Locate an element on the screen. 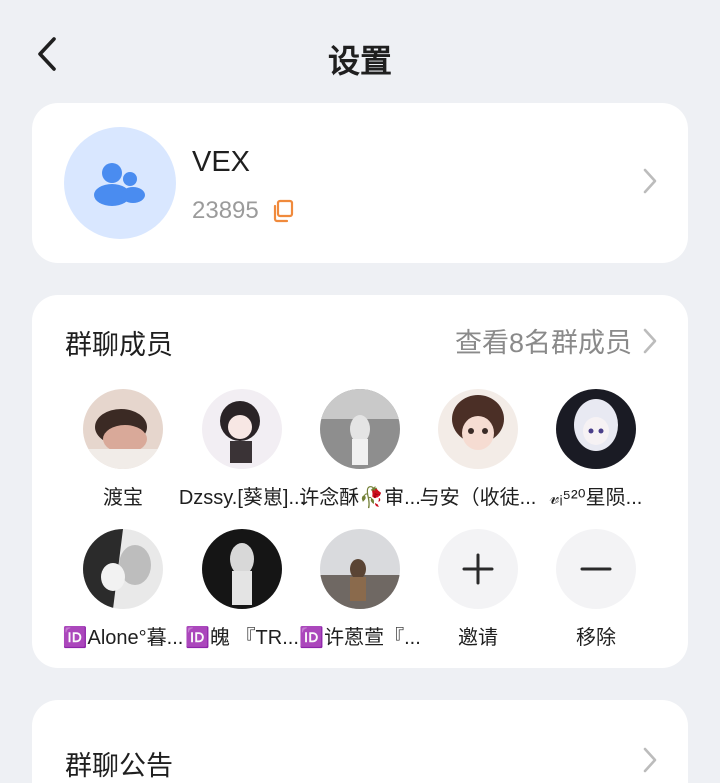  member-name: 渡宝 is located at coordinates (123, 498).